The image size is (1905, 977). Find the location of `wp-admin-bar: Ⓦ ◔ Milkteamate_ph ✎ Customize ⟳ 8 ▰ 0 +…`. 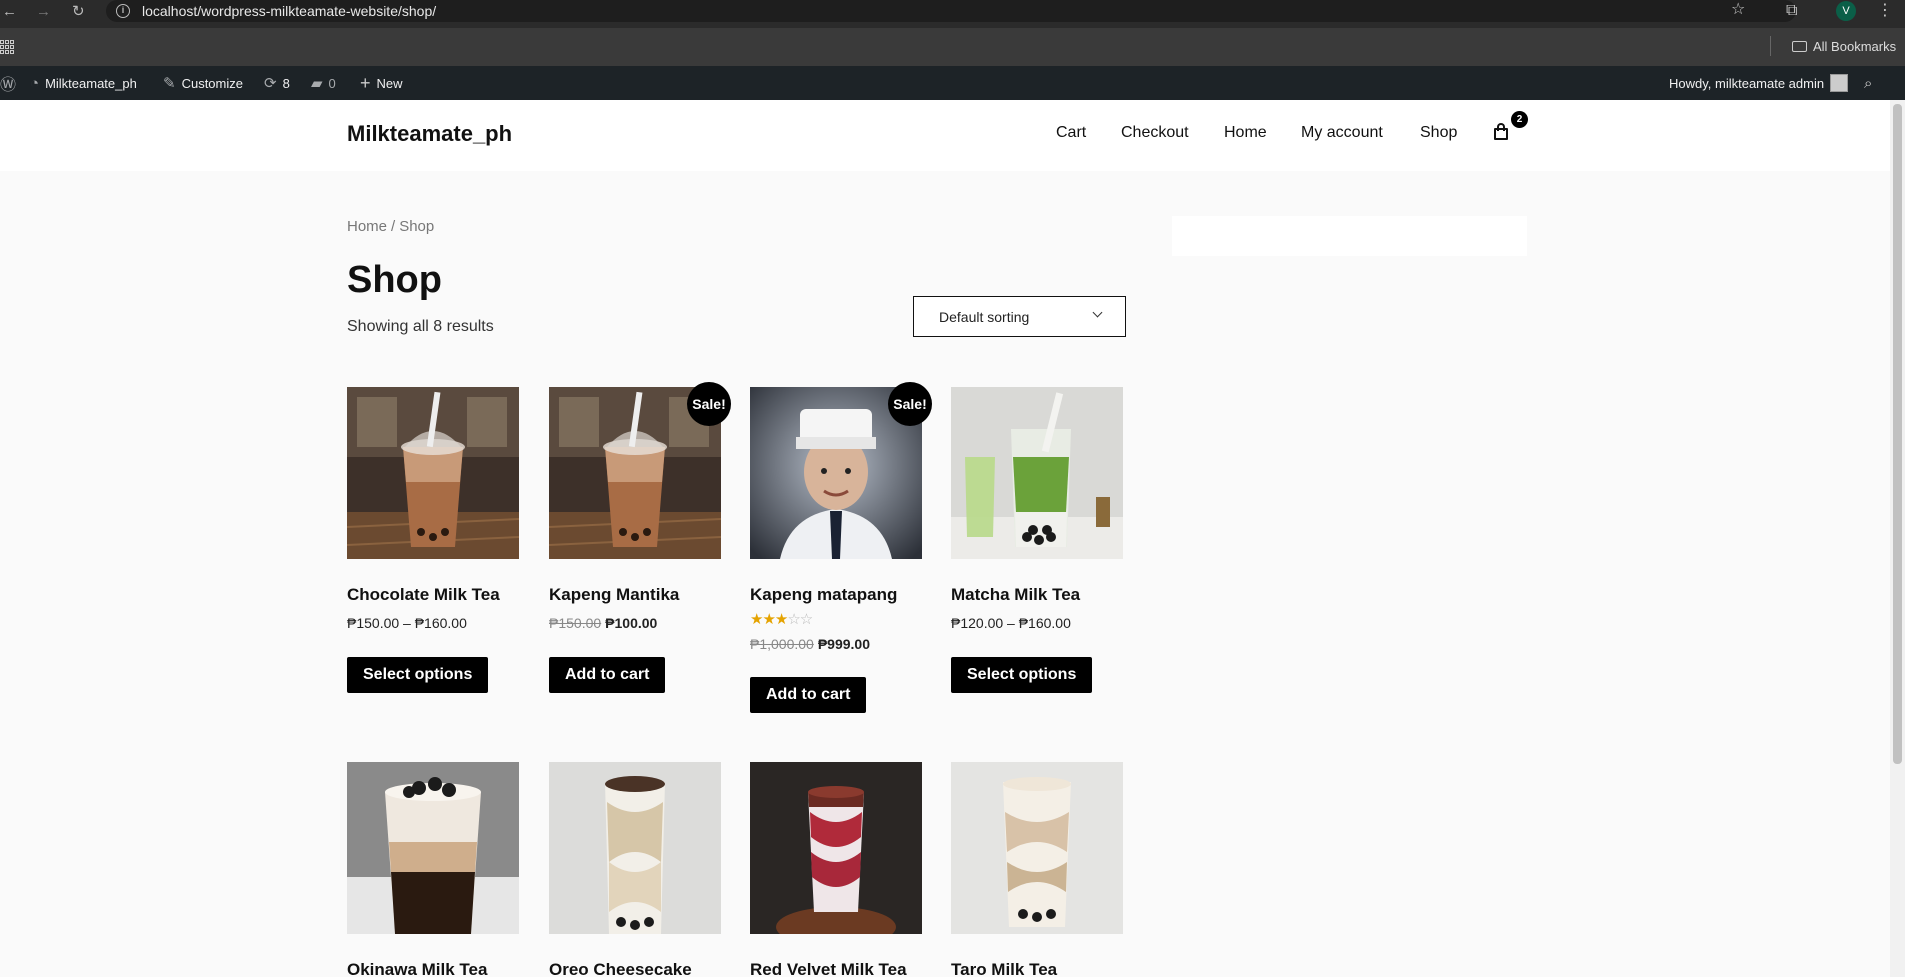

wp-admin-bar: Ⓦ ◔ Milkteamate_ph ✎ Customize ⟳ 8 ▰ 0 +… is located at coordinates (952, 83).